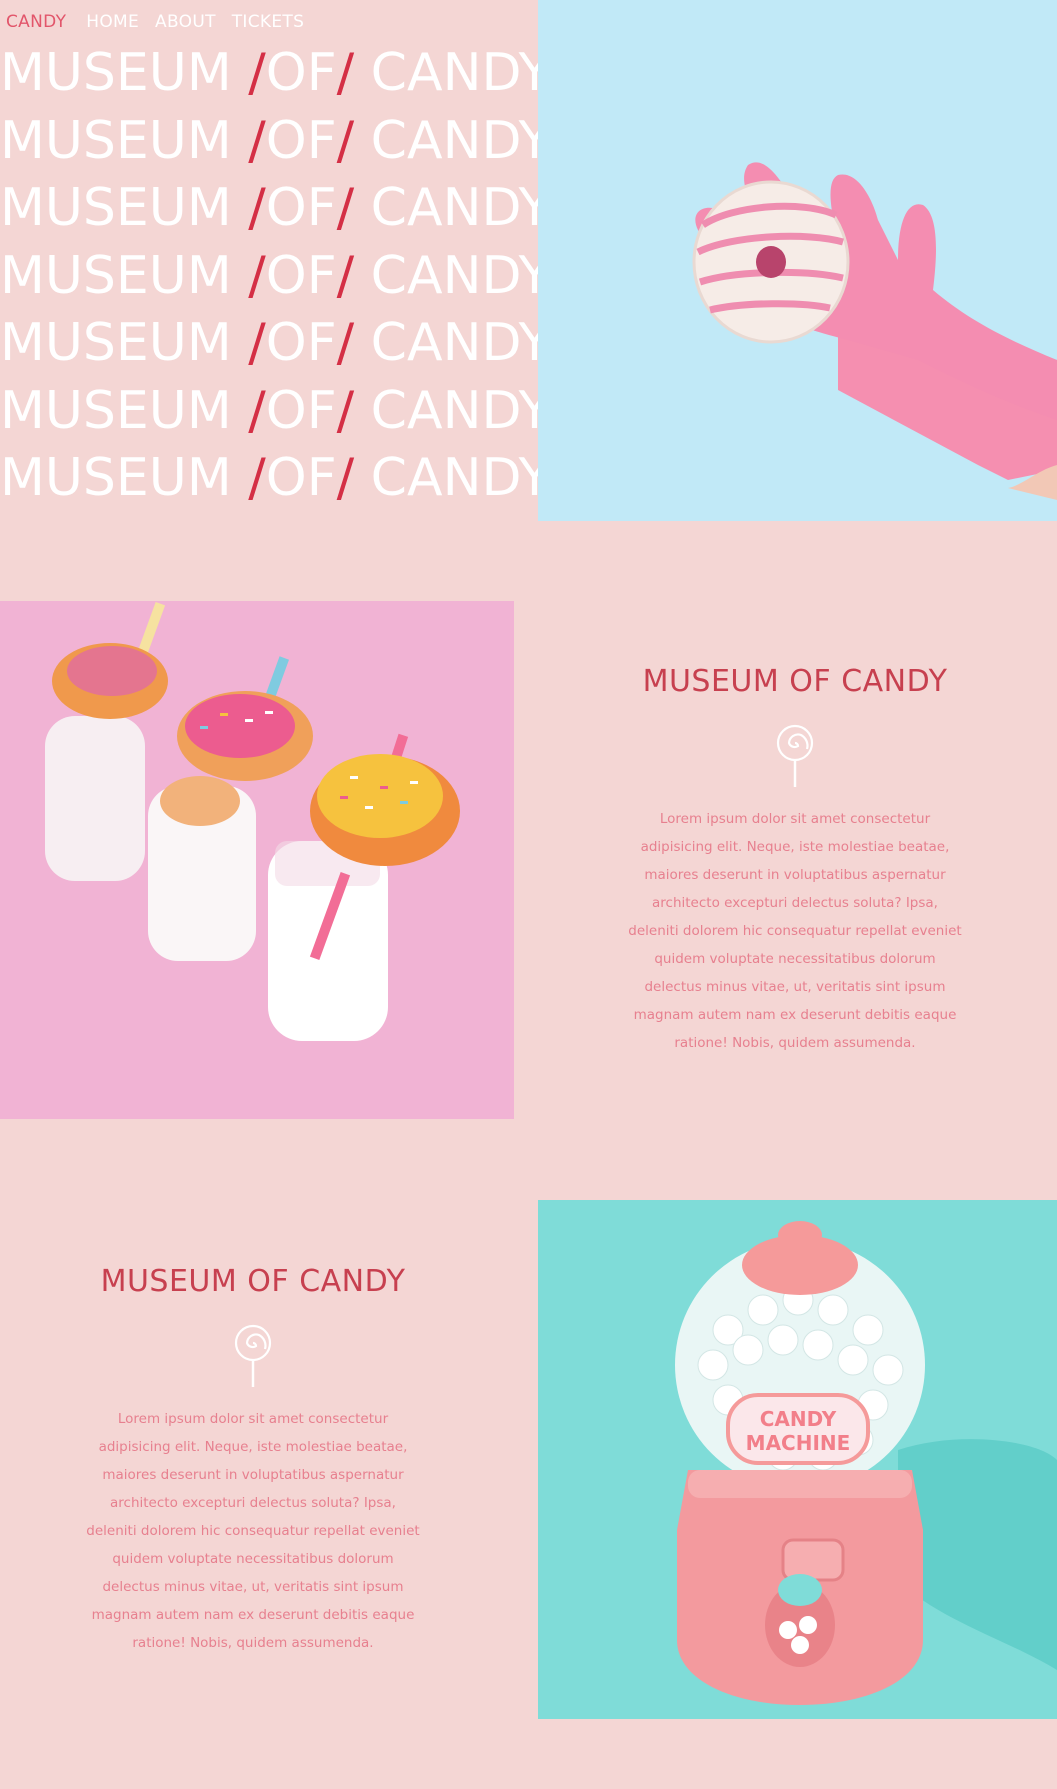 The width and height of the screenshot is (1057, 1789). What do you see at coordinates (185, 22) in the screenshot?
I see `nav-link-about: ABOUT` at bounding box center [185, 22].